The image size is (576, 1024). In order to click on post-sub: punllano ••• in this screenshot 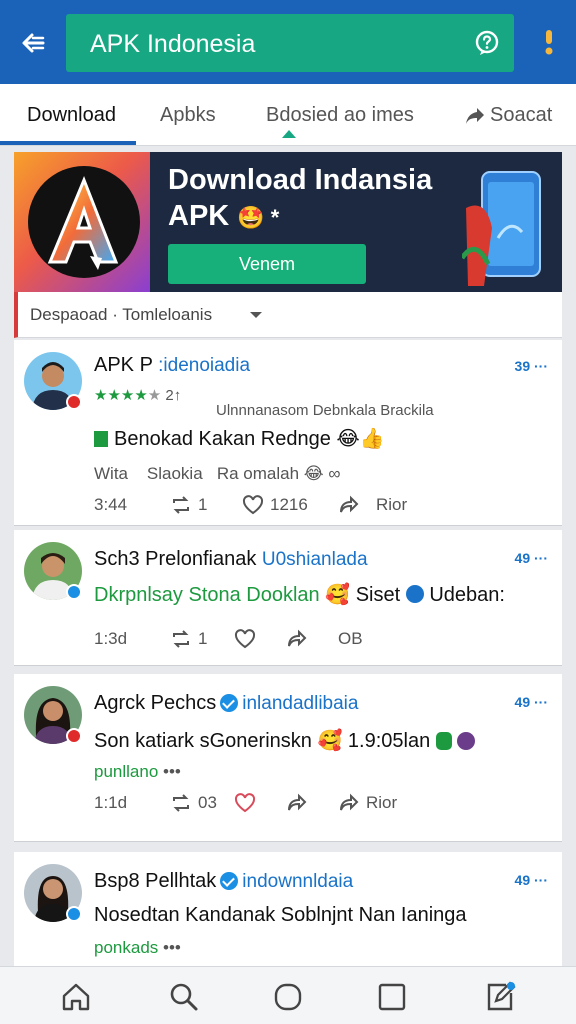, I will do `click(137, 771)`.